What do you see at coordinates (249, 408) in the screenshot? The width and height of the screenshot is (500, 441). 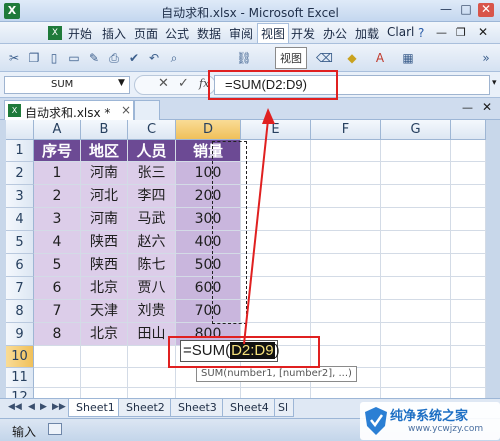 I see `sheet-tab-sheet4: Sheet4` at bounding box center [249, 408].